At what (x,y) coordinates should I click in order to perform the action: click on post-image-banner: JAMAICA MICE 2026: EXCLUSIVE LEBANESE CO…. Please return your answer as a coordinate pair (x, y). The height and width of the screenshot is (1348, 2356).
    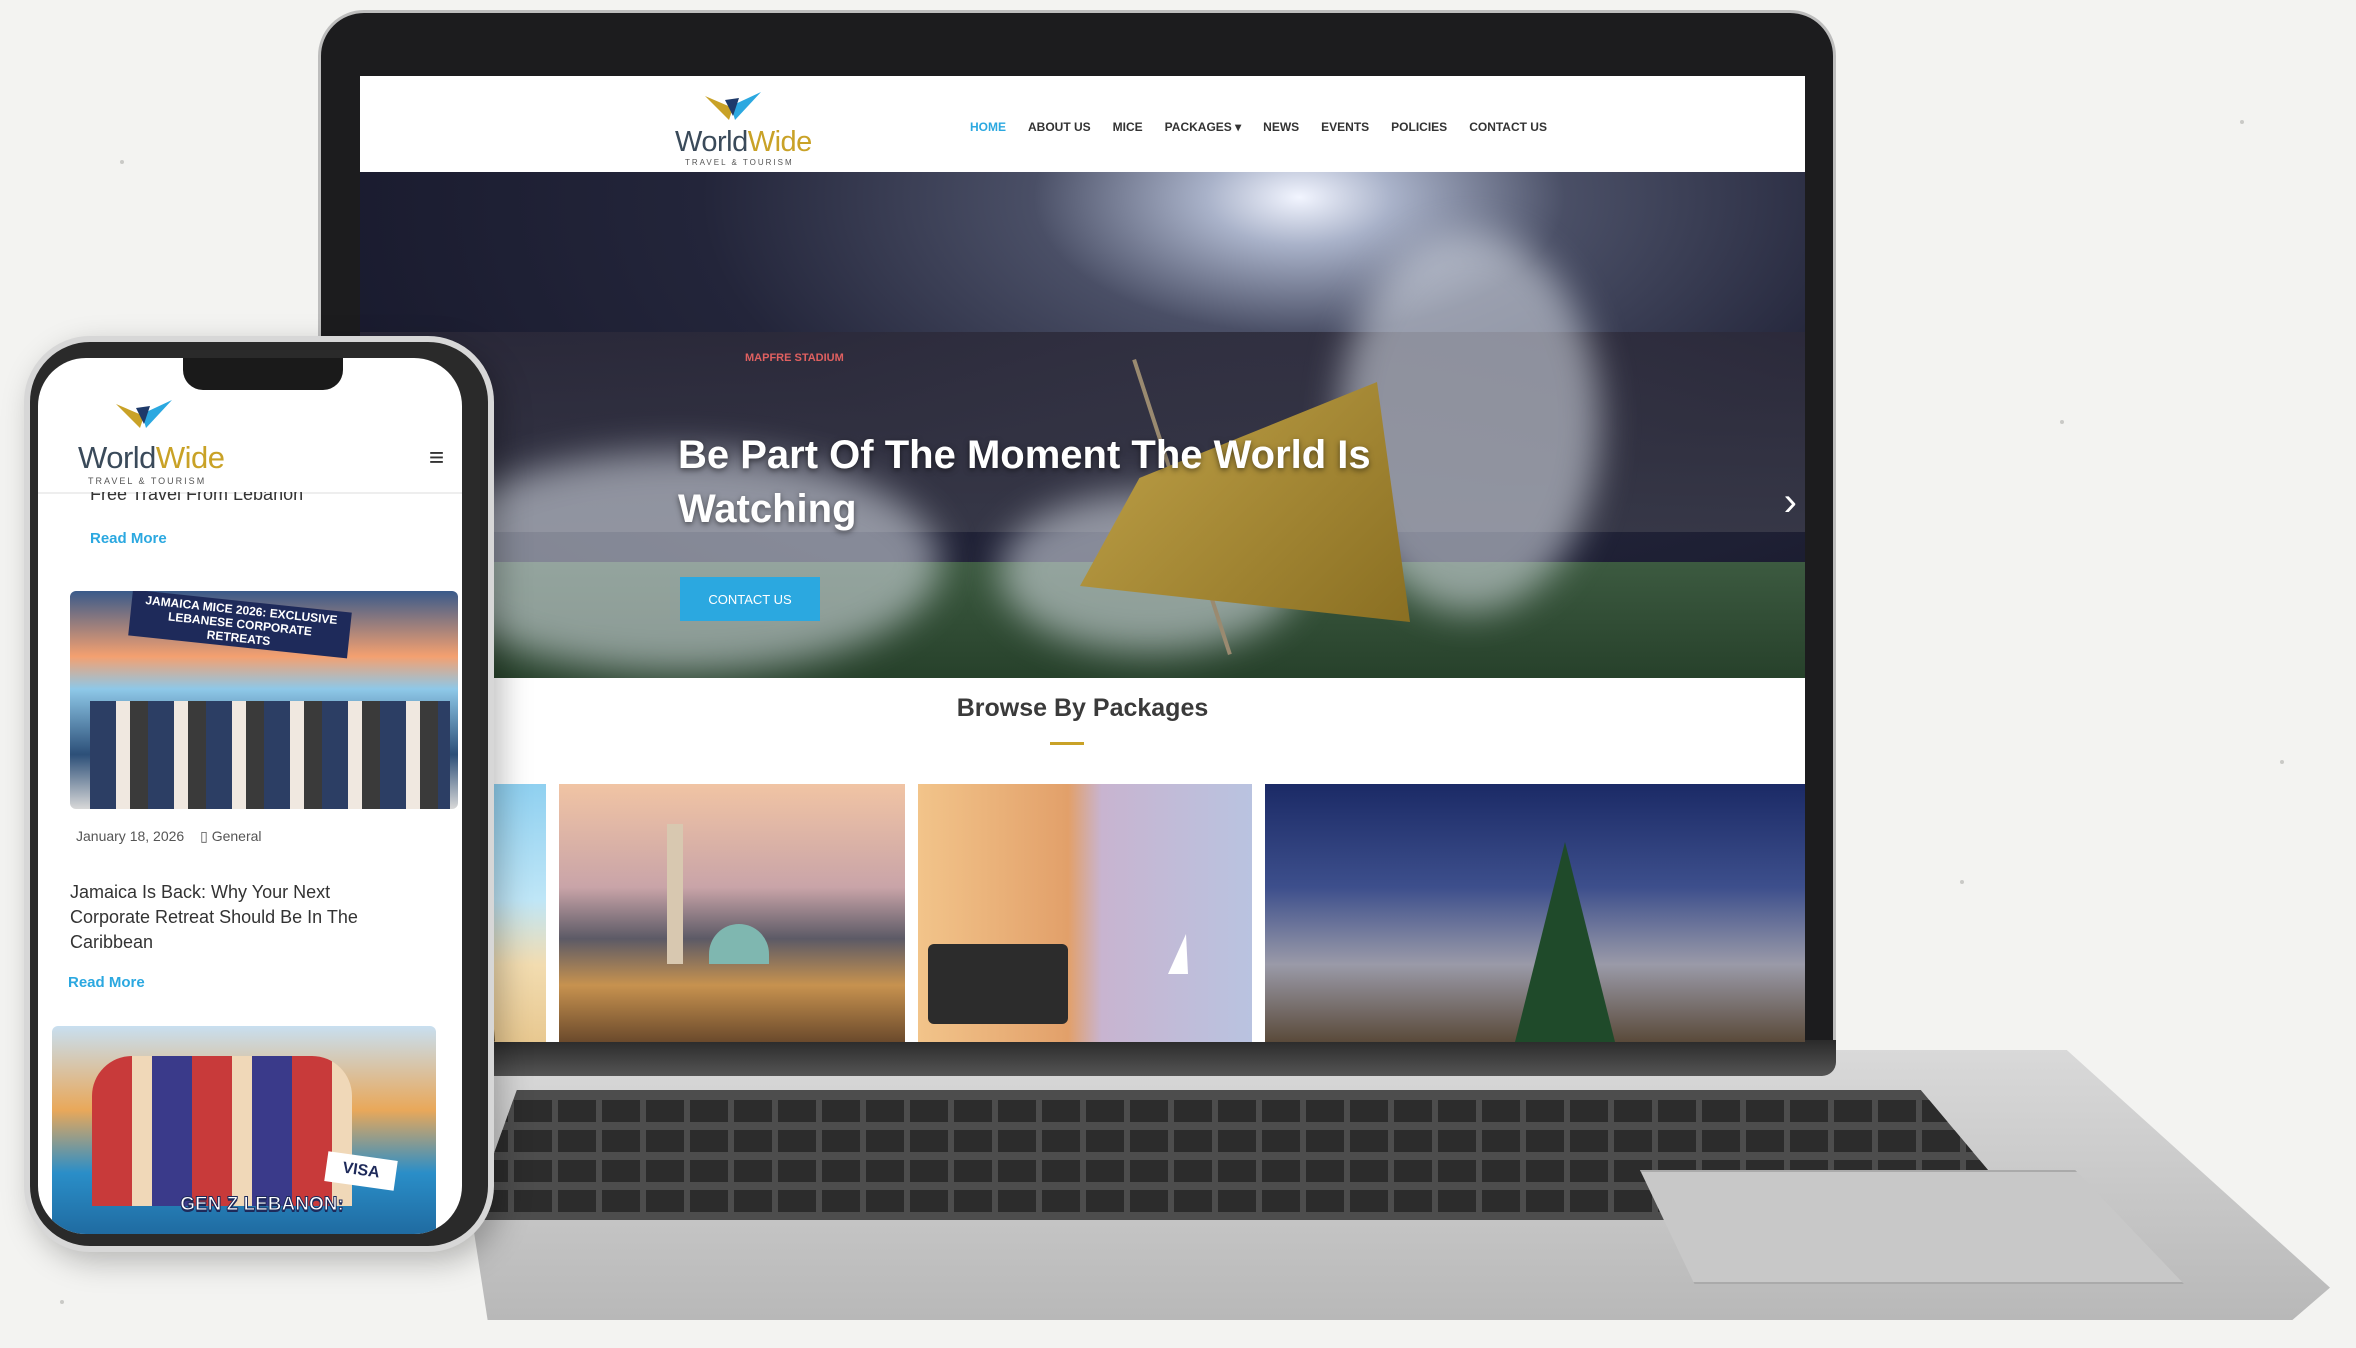
    Looking at the image, I should click on (240, 625).